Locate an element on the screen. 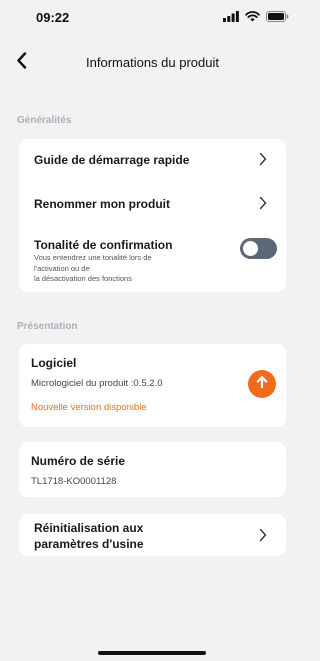  confirmation-tone-toggle is located at coordinates (258, 248).